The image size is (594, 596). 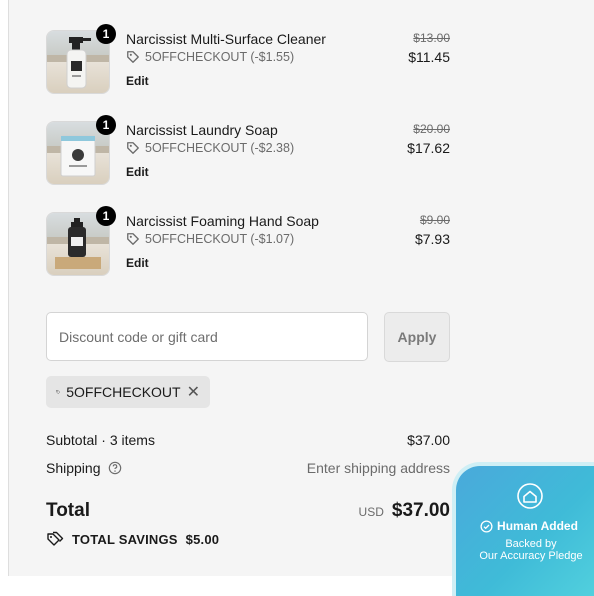 What do you see at coordinates (428, 148) in the screenshot?
I see `discounted-price: $17.62` at bounding box center [428, 148].